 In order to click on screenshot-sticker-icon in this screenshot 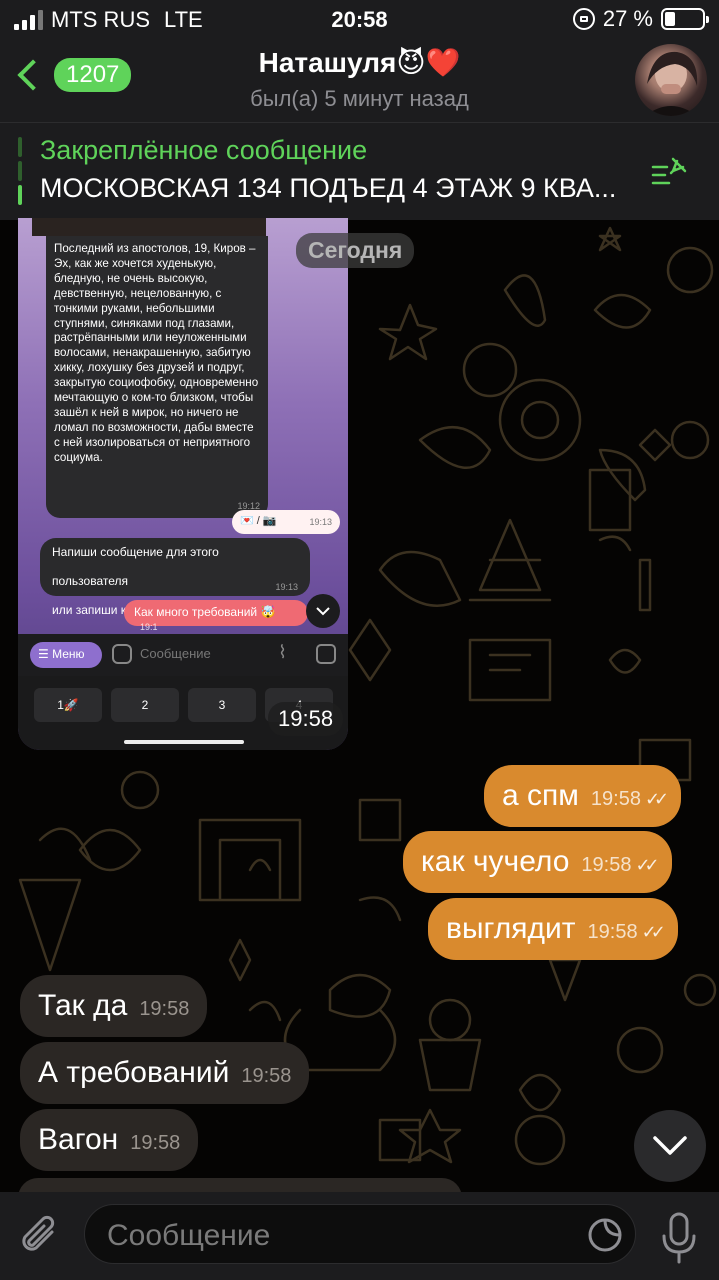, I will do `click(122, 654)`.